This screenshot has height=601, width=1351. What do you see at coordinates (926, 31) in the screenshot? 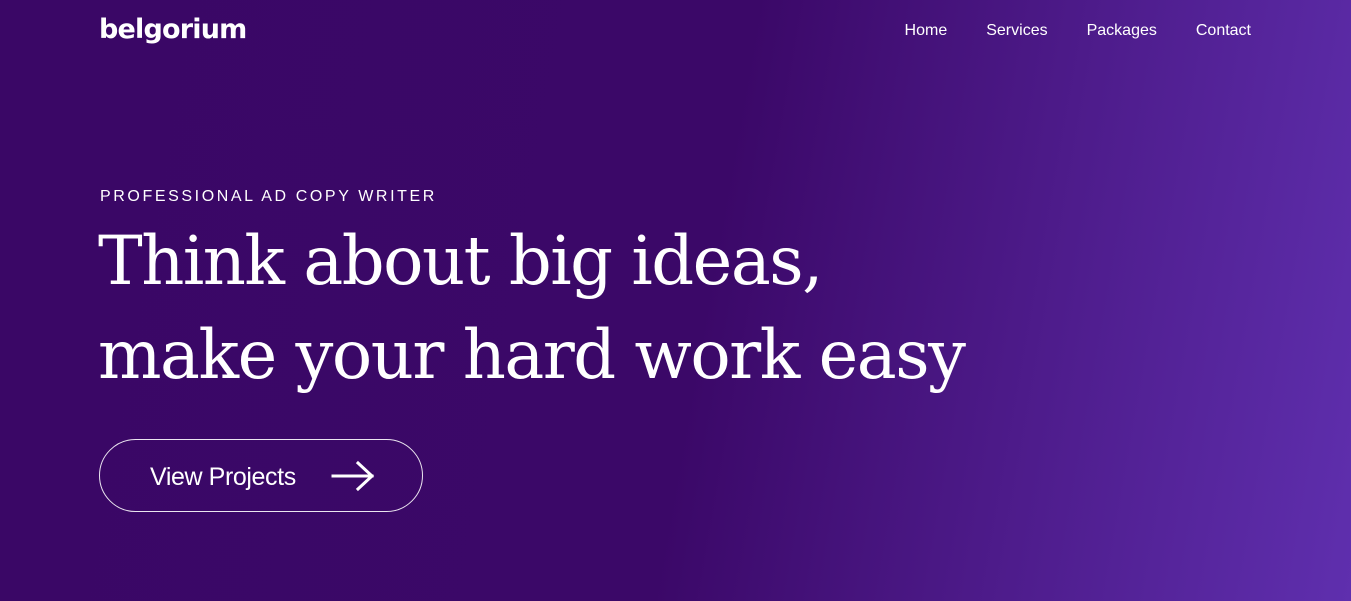
I see `nav-item-home: Home` at bounding box center [926, 31].